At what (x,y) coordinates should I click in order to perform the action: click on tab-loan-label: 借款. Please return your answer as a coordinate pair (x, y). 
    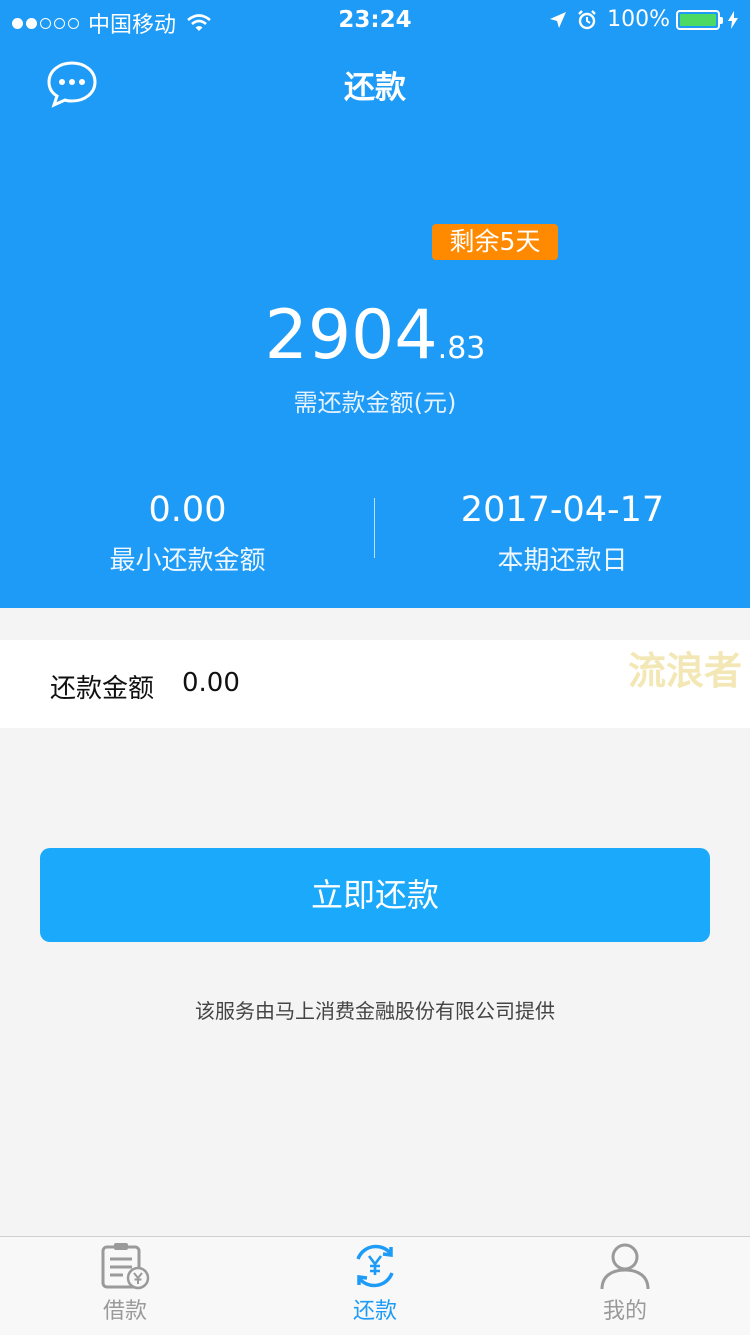
    Looking at the image, I should click on (124, 1311).